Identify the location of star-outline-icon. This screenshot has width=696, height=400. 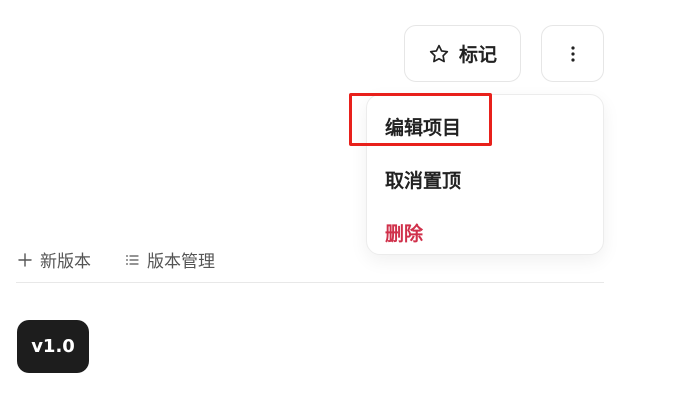
(439, 54).